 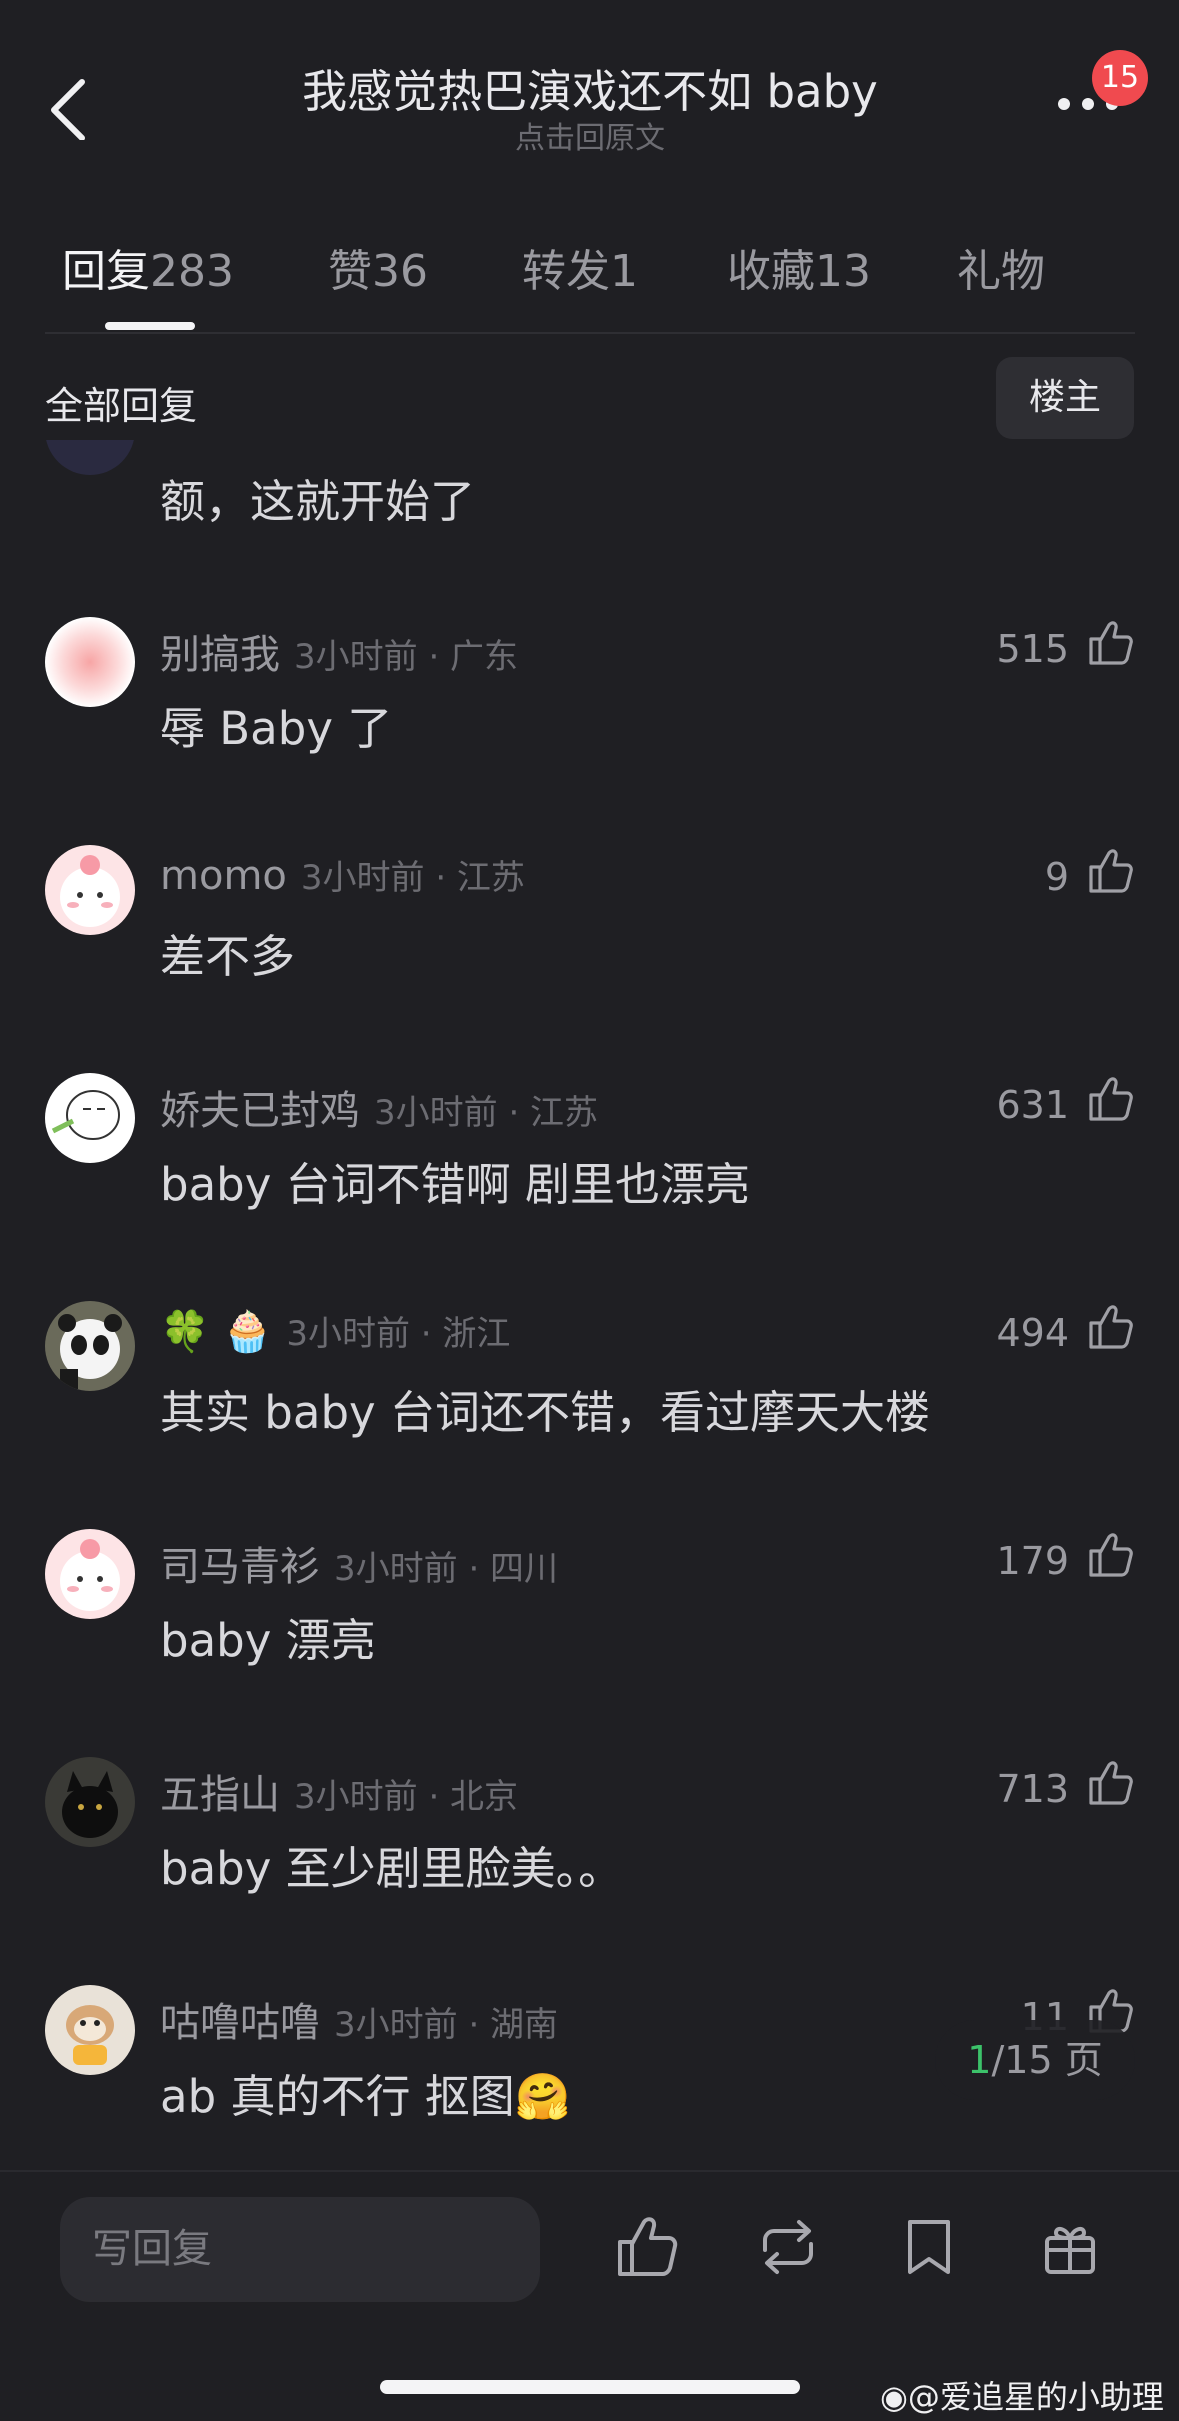 What do you see at coordinates (1056, 877) in the screenshot?
I see `like-count: 9` at bounding box center [1056, 877].